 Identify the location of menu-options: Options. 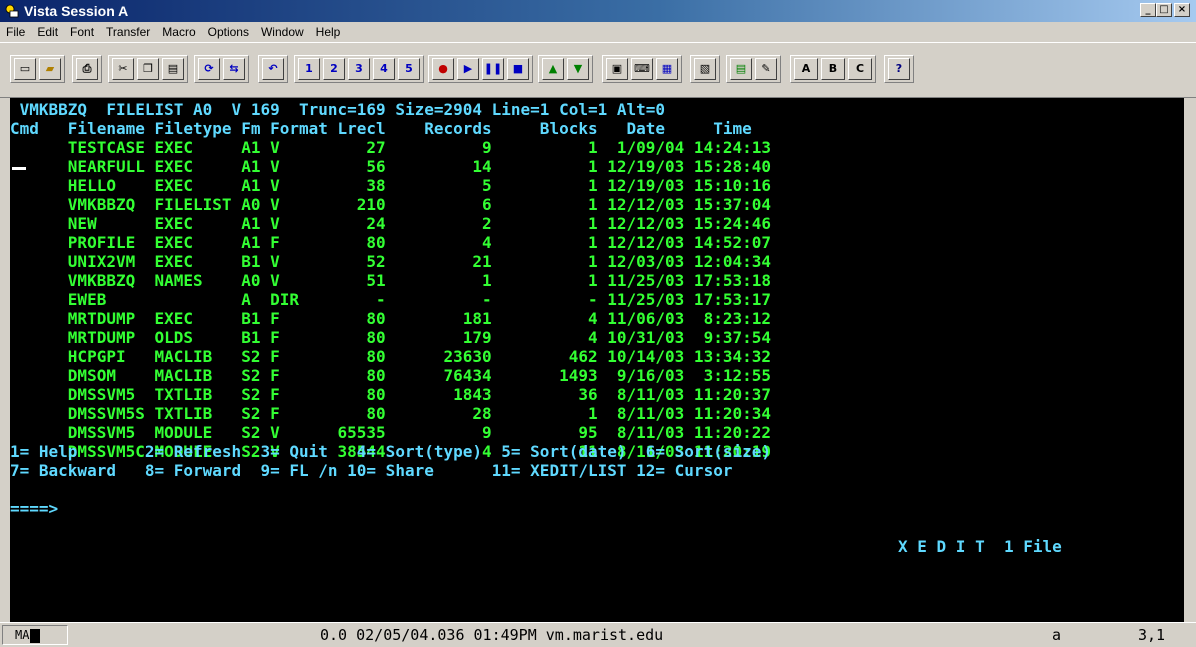
(228, 32).